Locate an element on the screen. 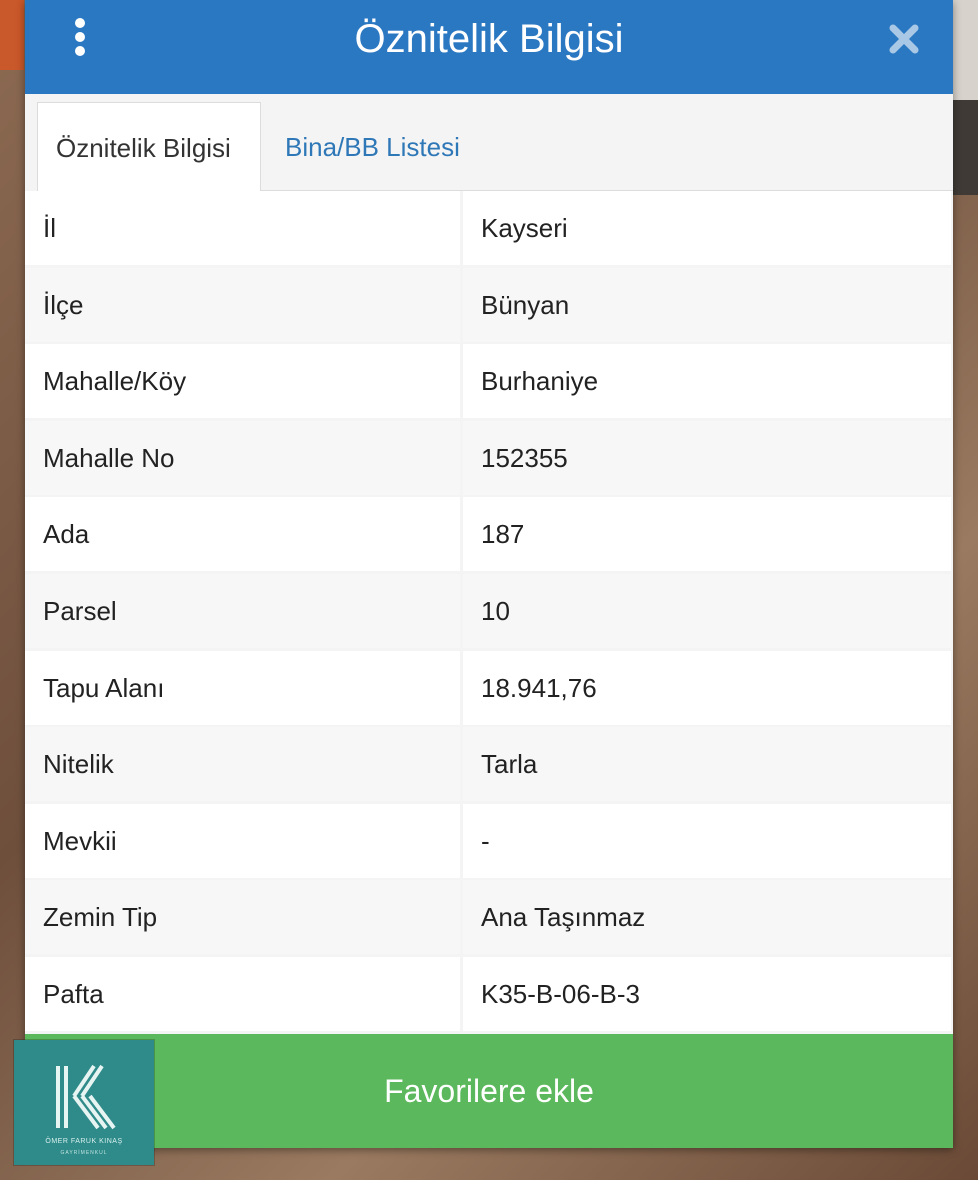  logo-name: ÖMER FARUK KINAŞ is located at coordinates (84, 1141).